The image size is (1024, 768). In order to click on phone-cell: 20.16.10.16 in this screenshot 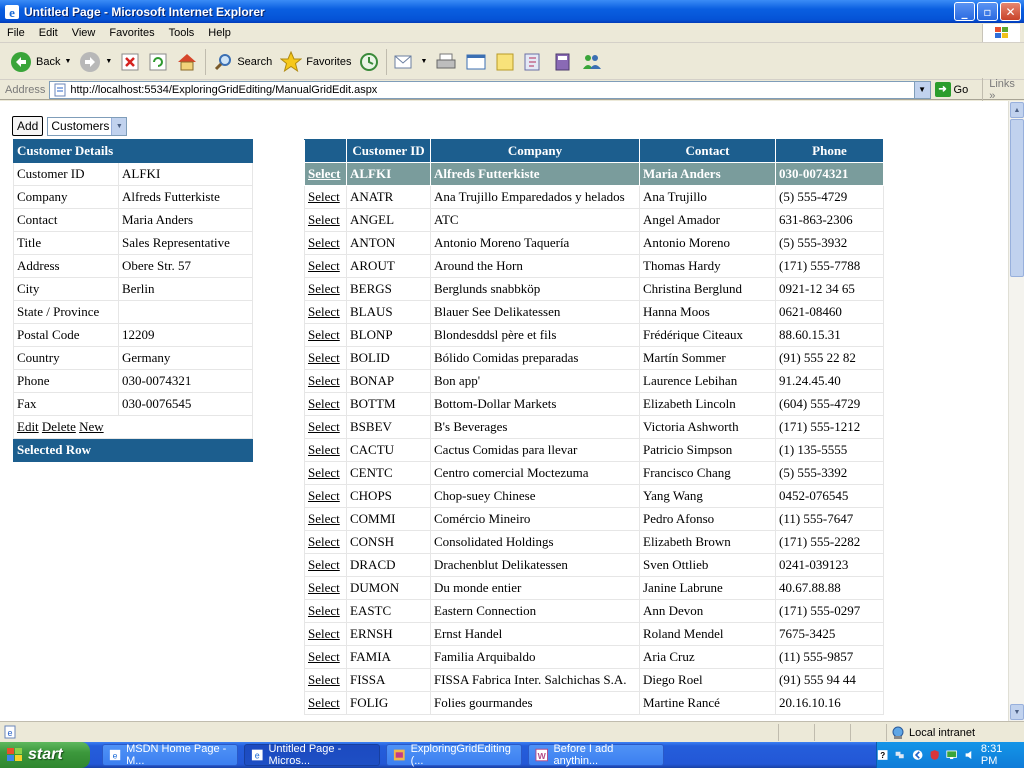, I will do `click(829, 703)`.